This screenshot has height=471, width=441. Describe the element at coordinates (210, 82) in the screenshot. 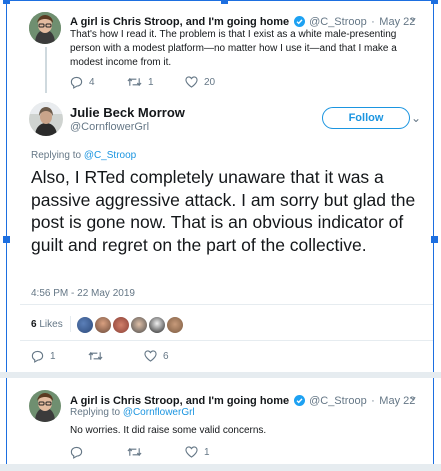

I see `like-count: 20` at that location.